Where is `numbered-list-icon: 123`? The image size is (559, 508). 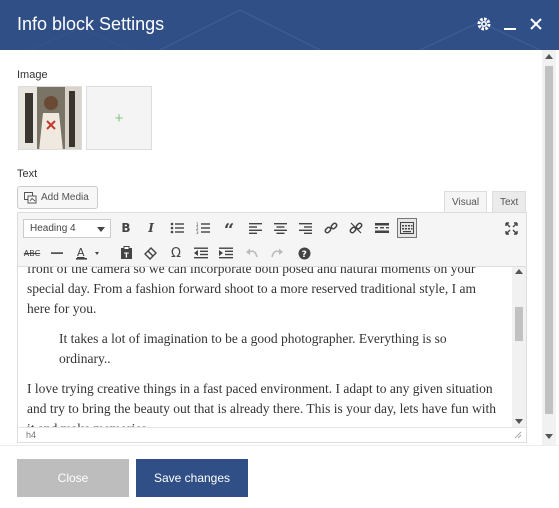 numbered-list-icon: 123 is located at coordinates (203, 228).